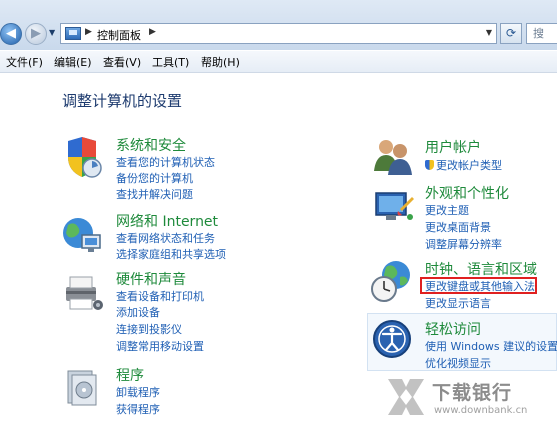  I want to click on search-placeholder: 搜, so click(538, 33).